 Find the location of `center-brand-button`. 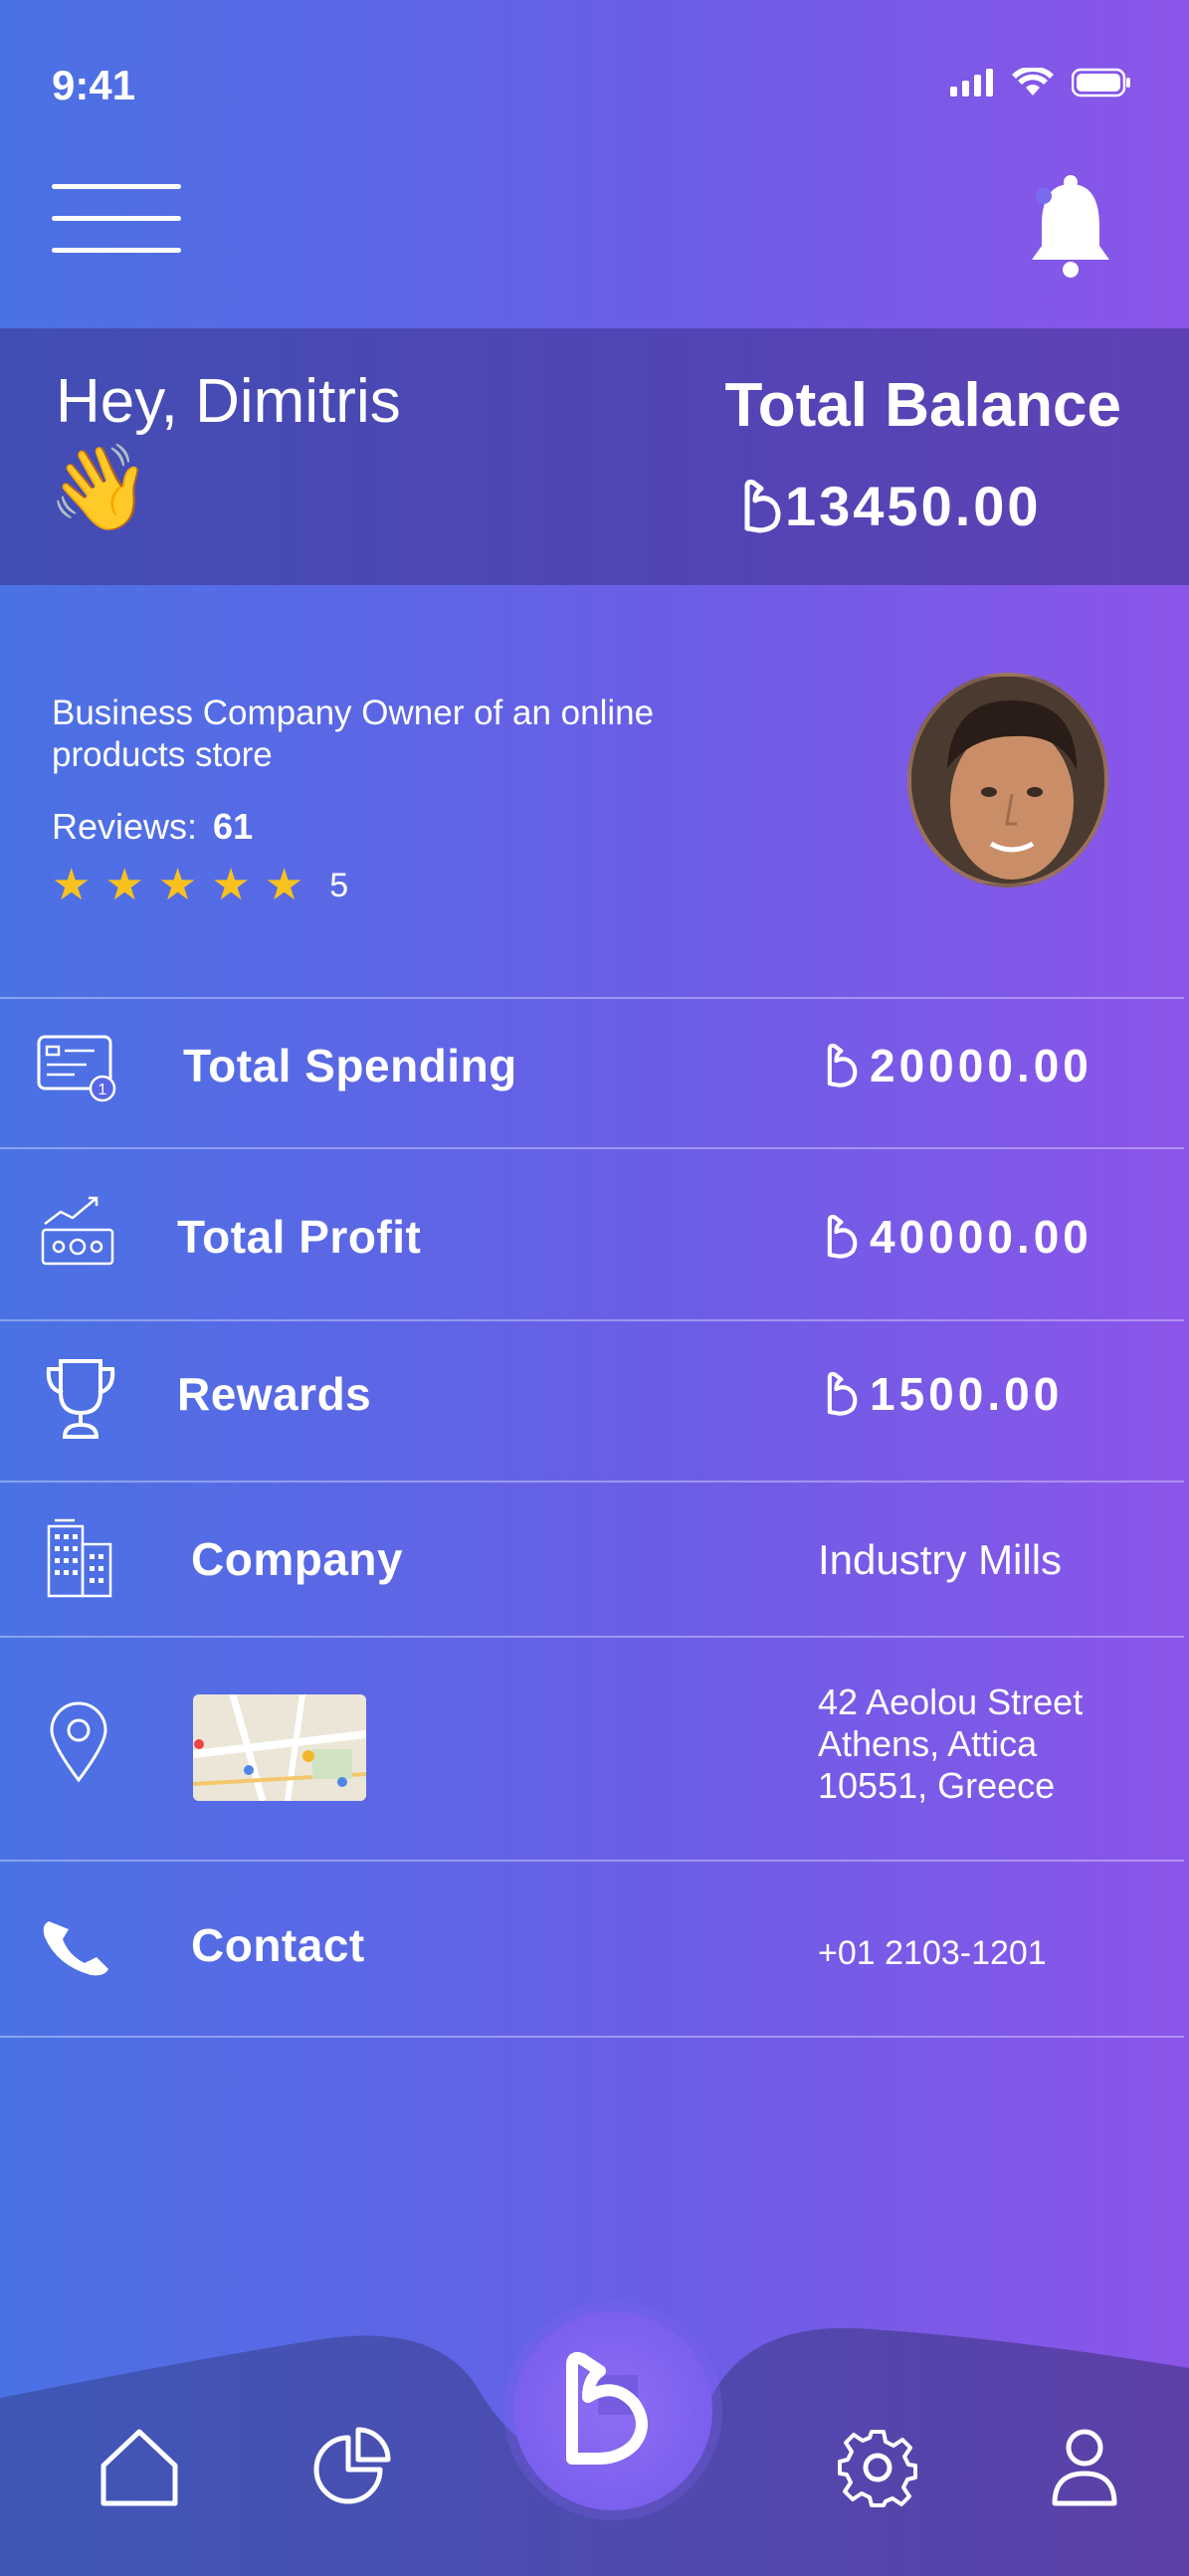

center-brand-button is located at coordinates (612, 2410).